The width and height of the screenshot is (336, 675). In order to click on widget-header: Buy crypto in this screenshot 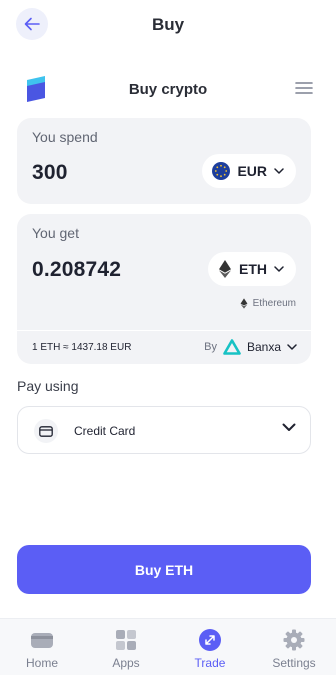, I will do `click(168, 89)`.